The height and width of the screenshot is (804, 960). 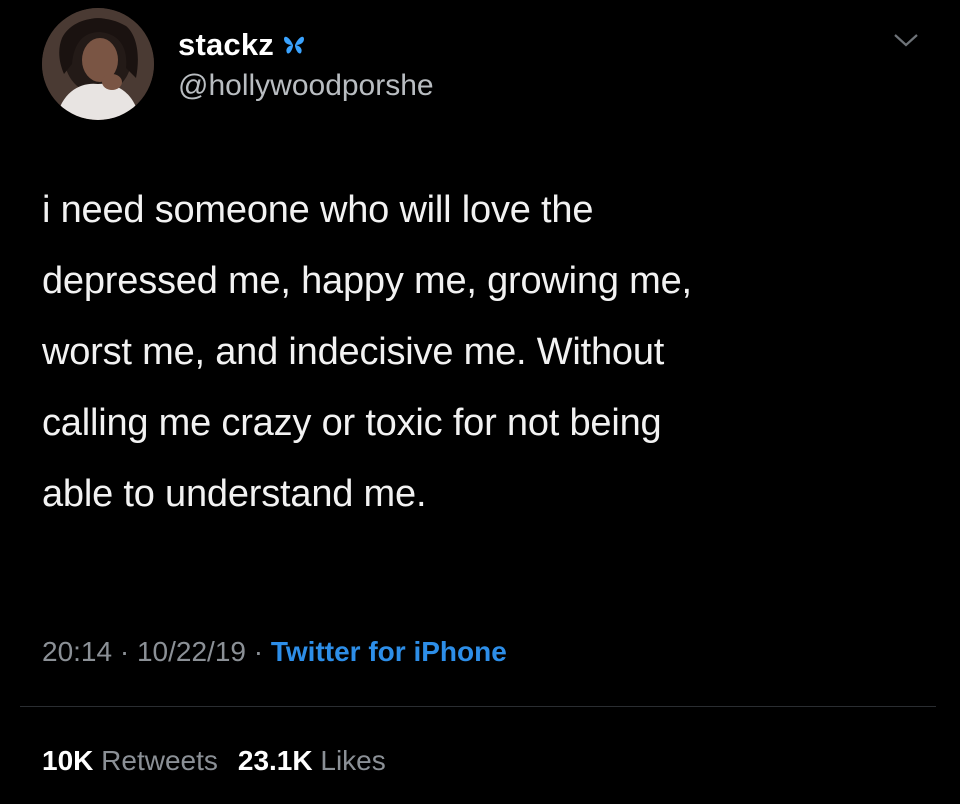 I want to click on tweet-source-link: Twitter for iPhone, so click(x=389, y=651).